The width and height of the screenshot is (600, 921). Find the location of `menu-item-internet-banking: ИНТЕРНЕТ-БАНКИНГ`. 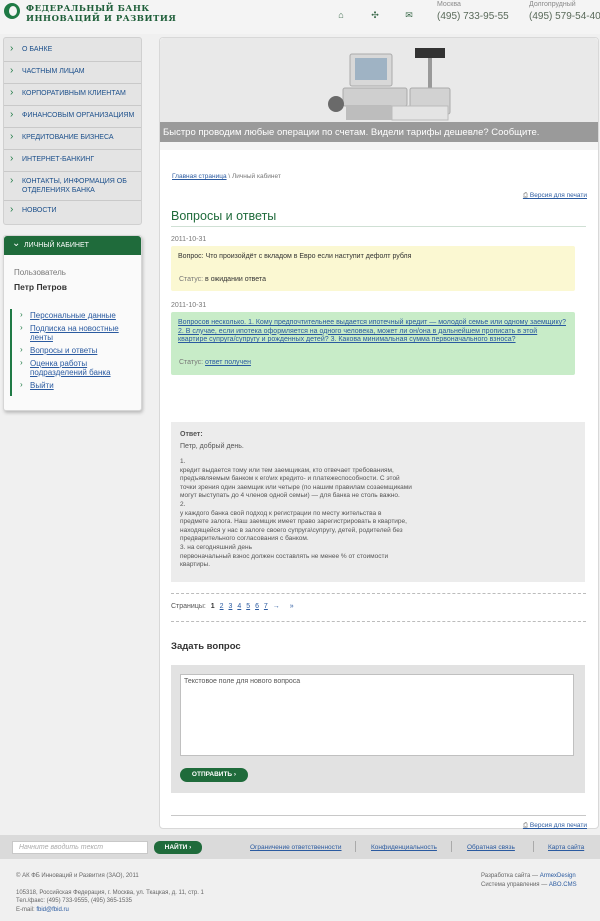

menu-item-internet-banking: ИНТЕРНЕТ-БАНКИНГ is located at coordinates (72, 161).